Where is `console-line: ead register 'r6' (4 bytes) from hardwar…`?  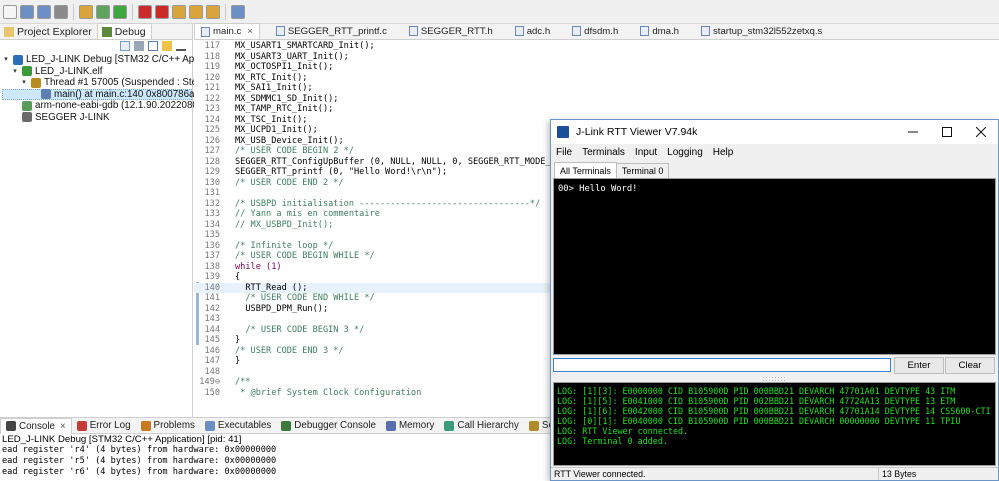
console-line: ead register 'r6' (4 bytes) from hardwar… is located at coordinates (139, 472).